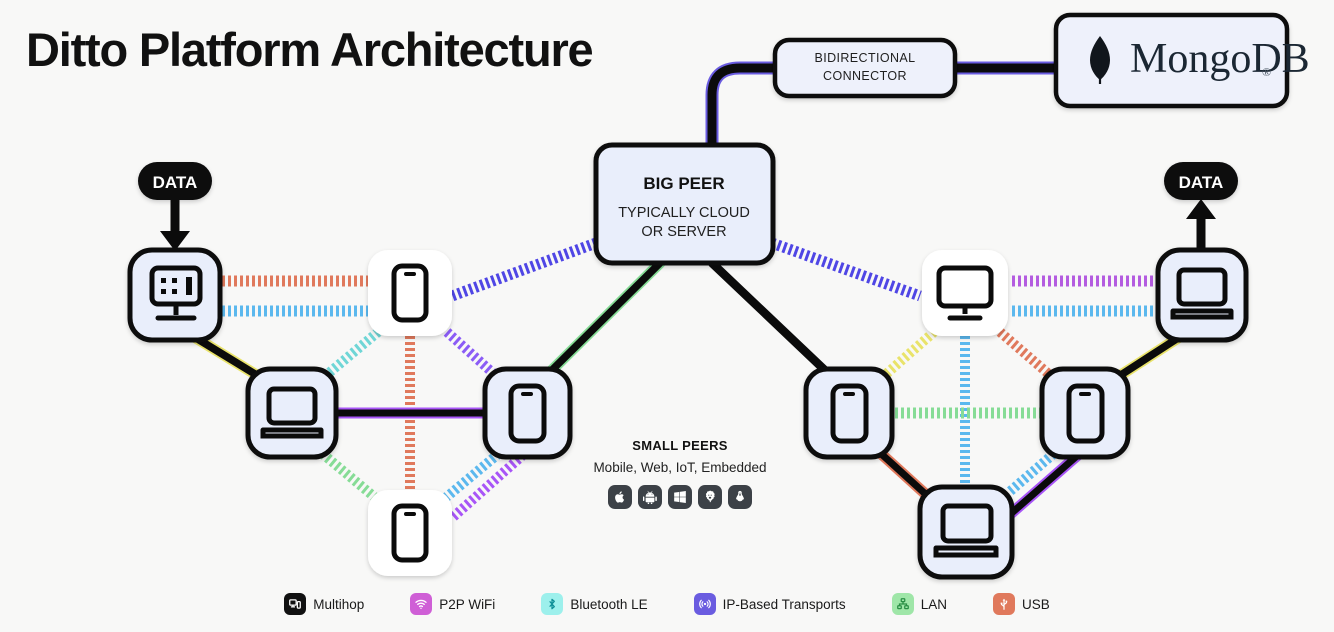  What do you see at coordinates (175, 206) in the screenshot?
I see `data-in-group: DATA` at bounding box center [175, 206].